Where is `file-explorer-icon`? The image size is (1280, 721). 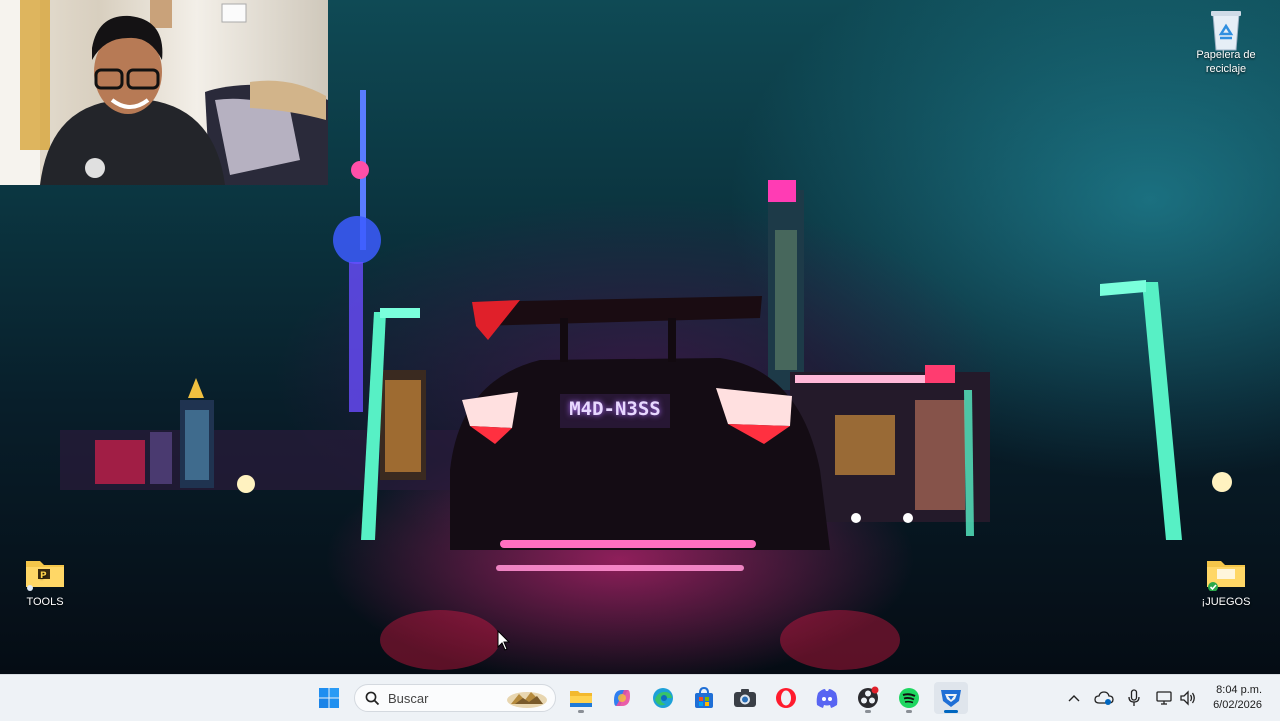 file-explorer-icon is located at coordinates (581, 699).